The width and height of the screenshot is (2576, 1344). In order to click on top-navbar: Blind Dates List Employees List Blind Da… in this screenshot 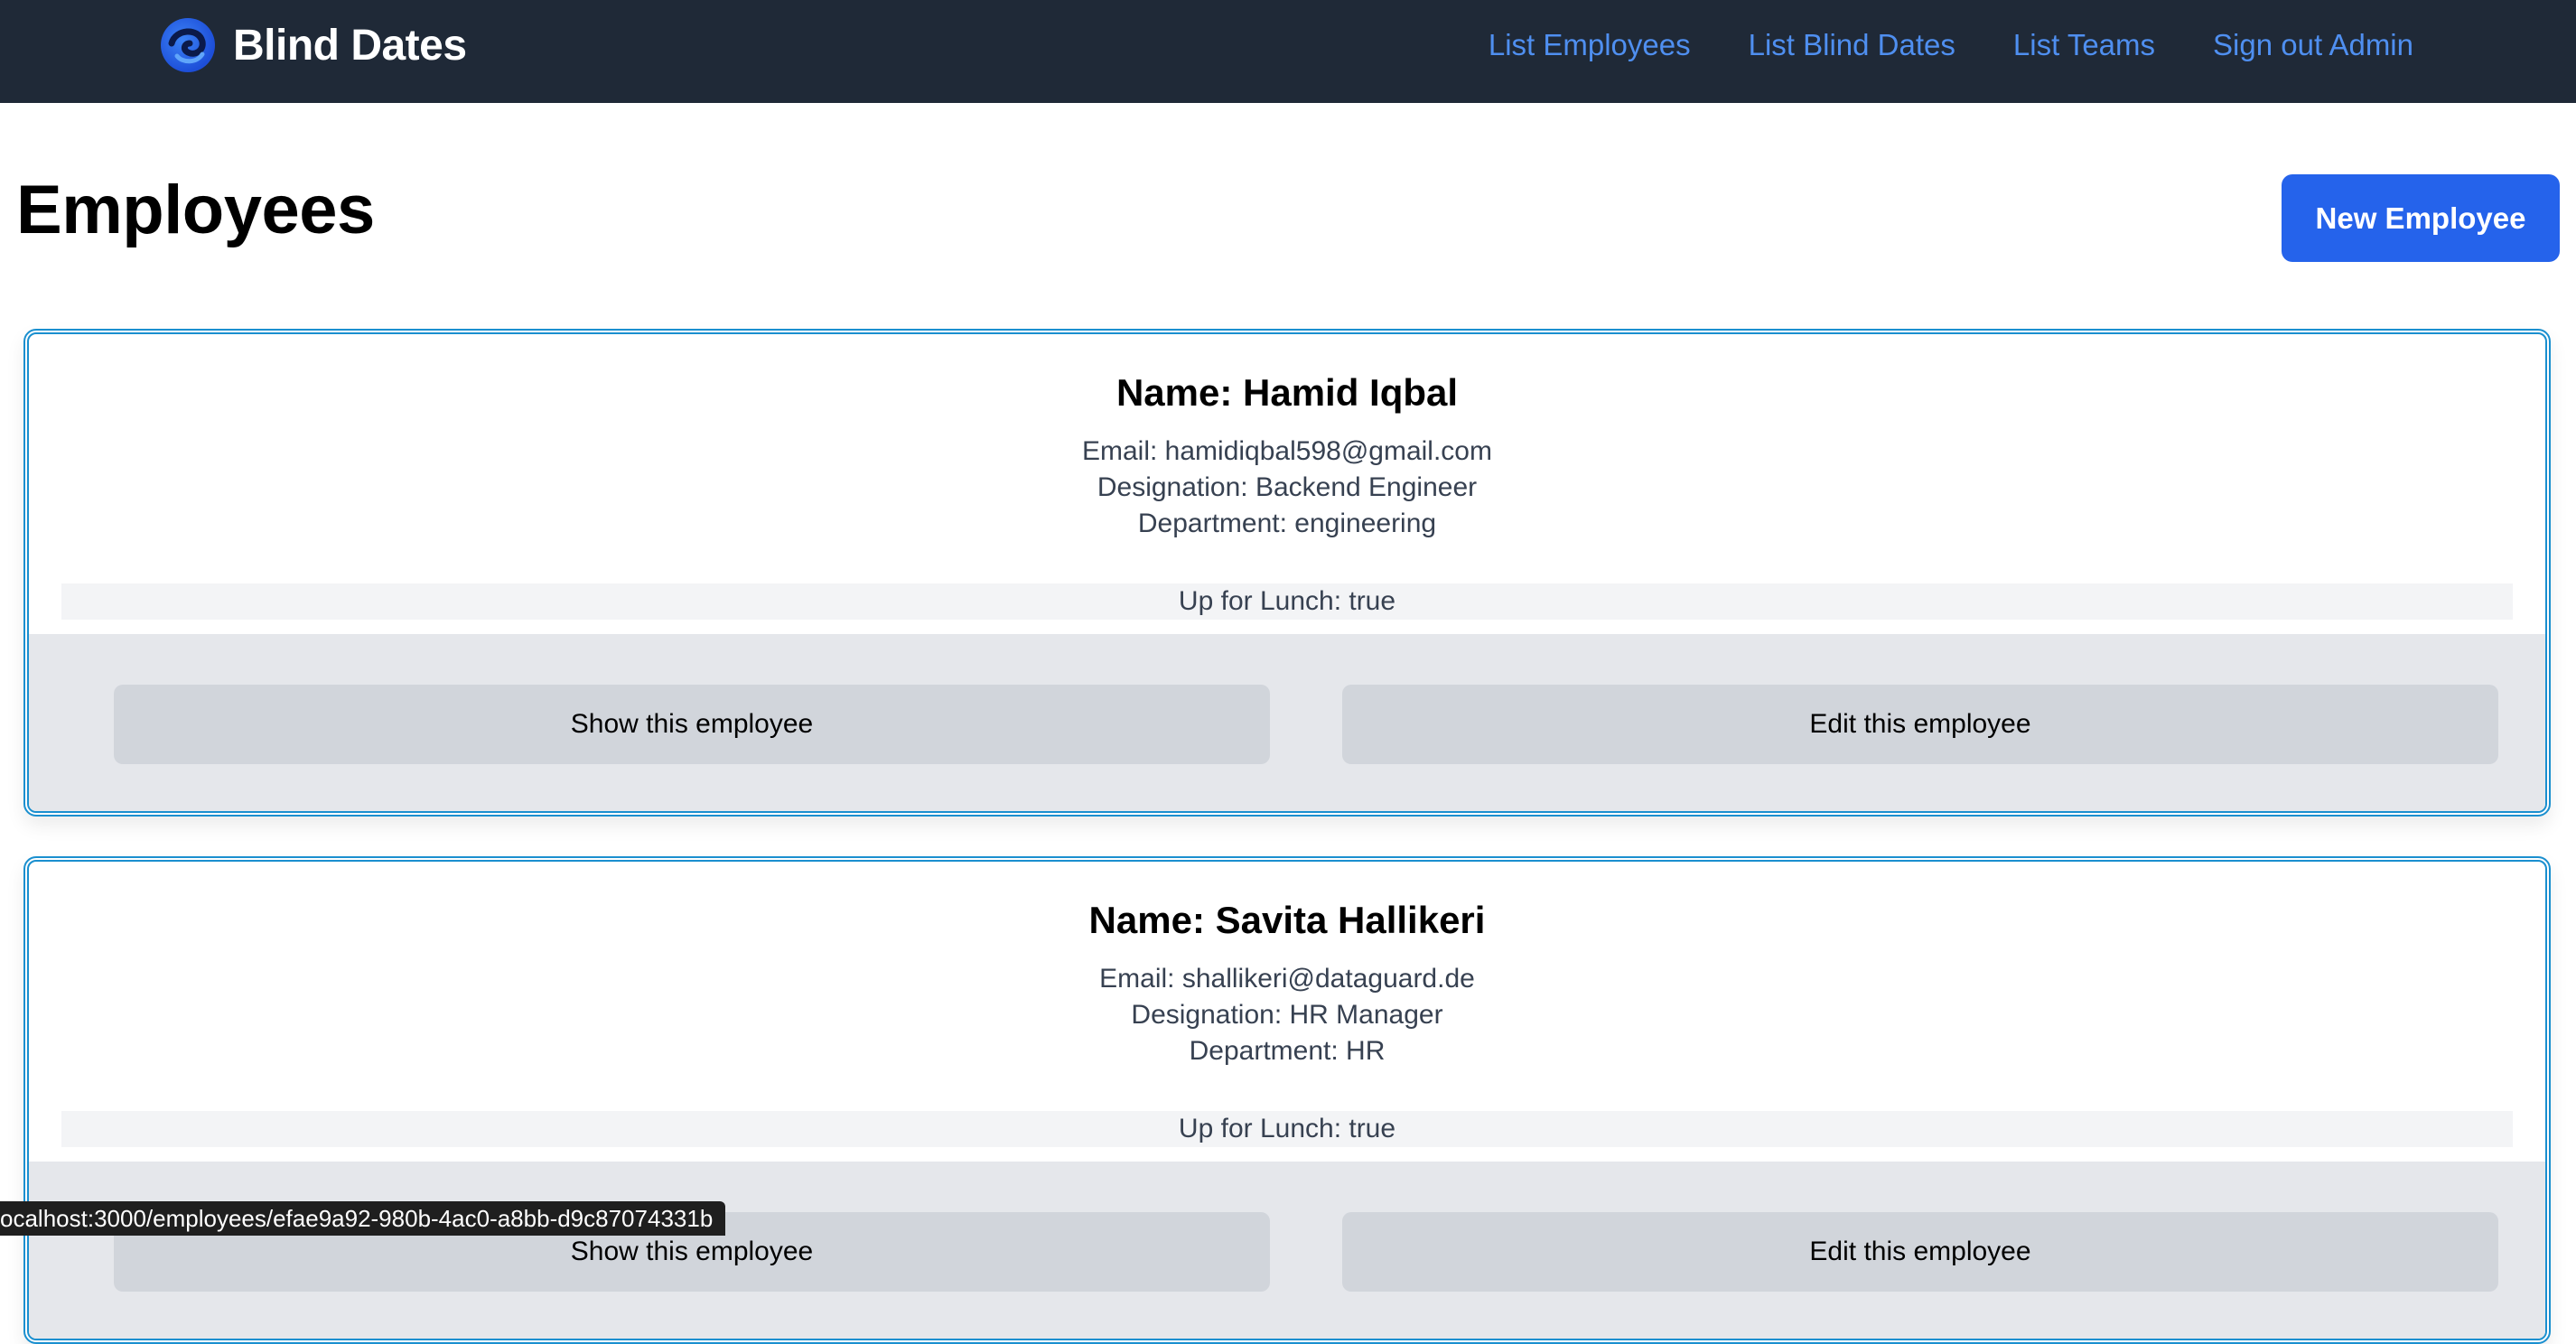, I will do `click(1288, 51)`.